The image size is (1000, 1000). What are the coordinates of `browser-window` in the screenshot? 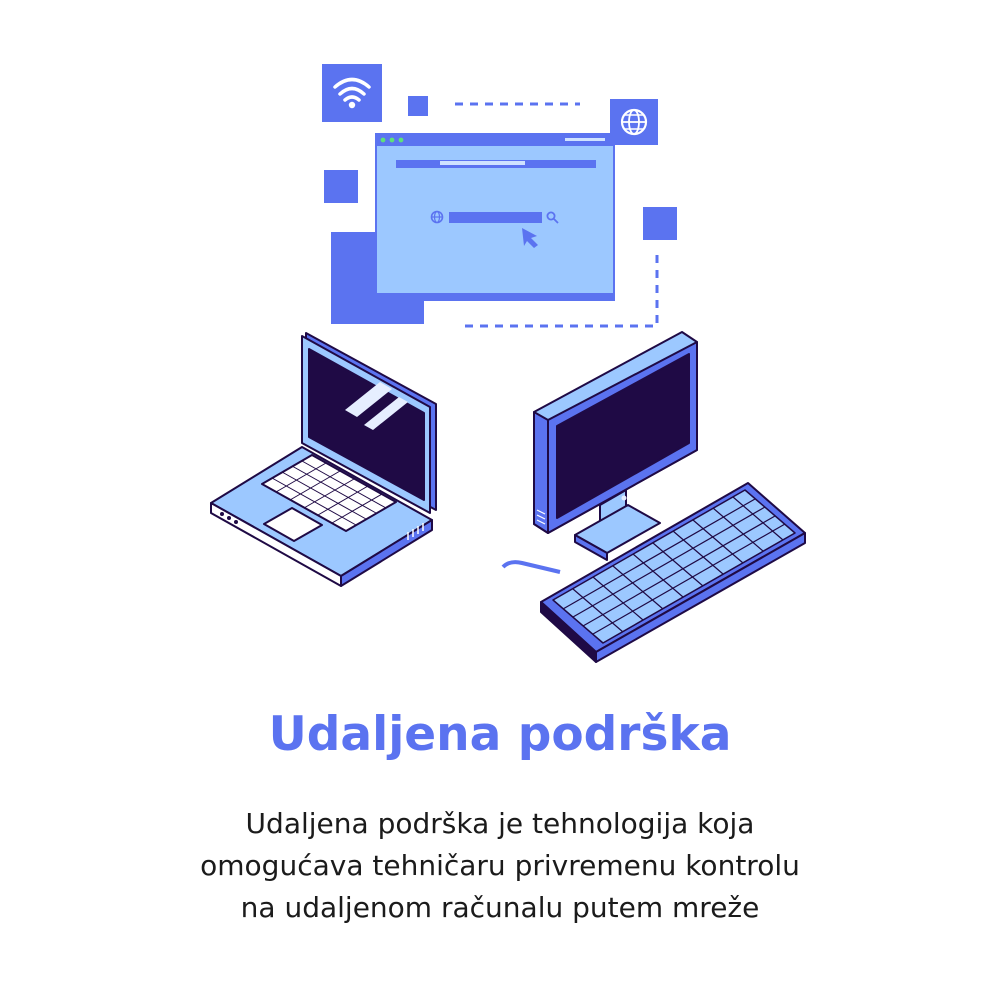 It's located at (495, 217).